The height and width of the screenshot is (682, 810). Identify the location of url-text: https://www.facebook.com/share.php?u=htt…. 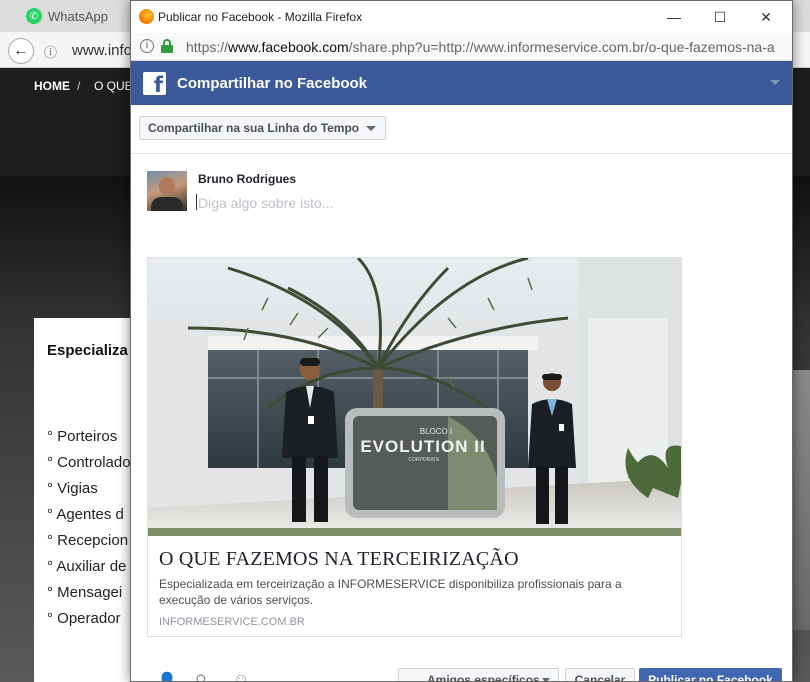
(480, 47).